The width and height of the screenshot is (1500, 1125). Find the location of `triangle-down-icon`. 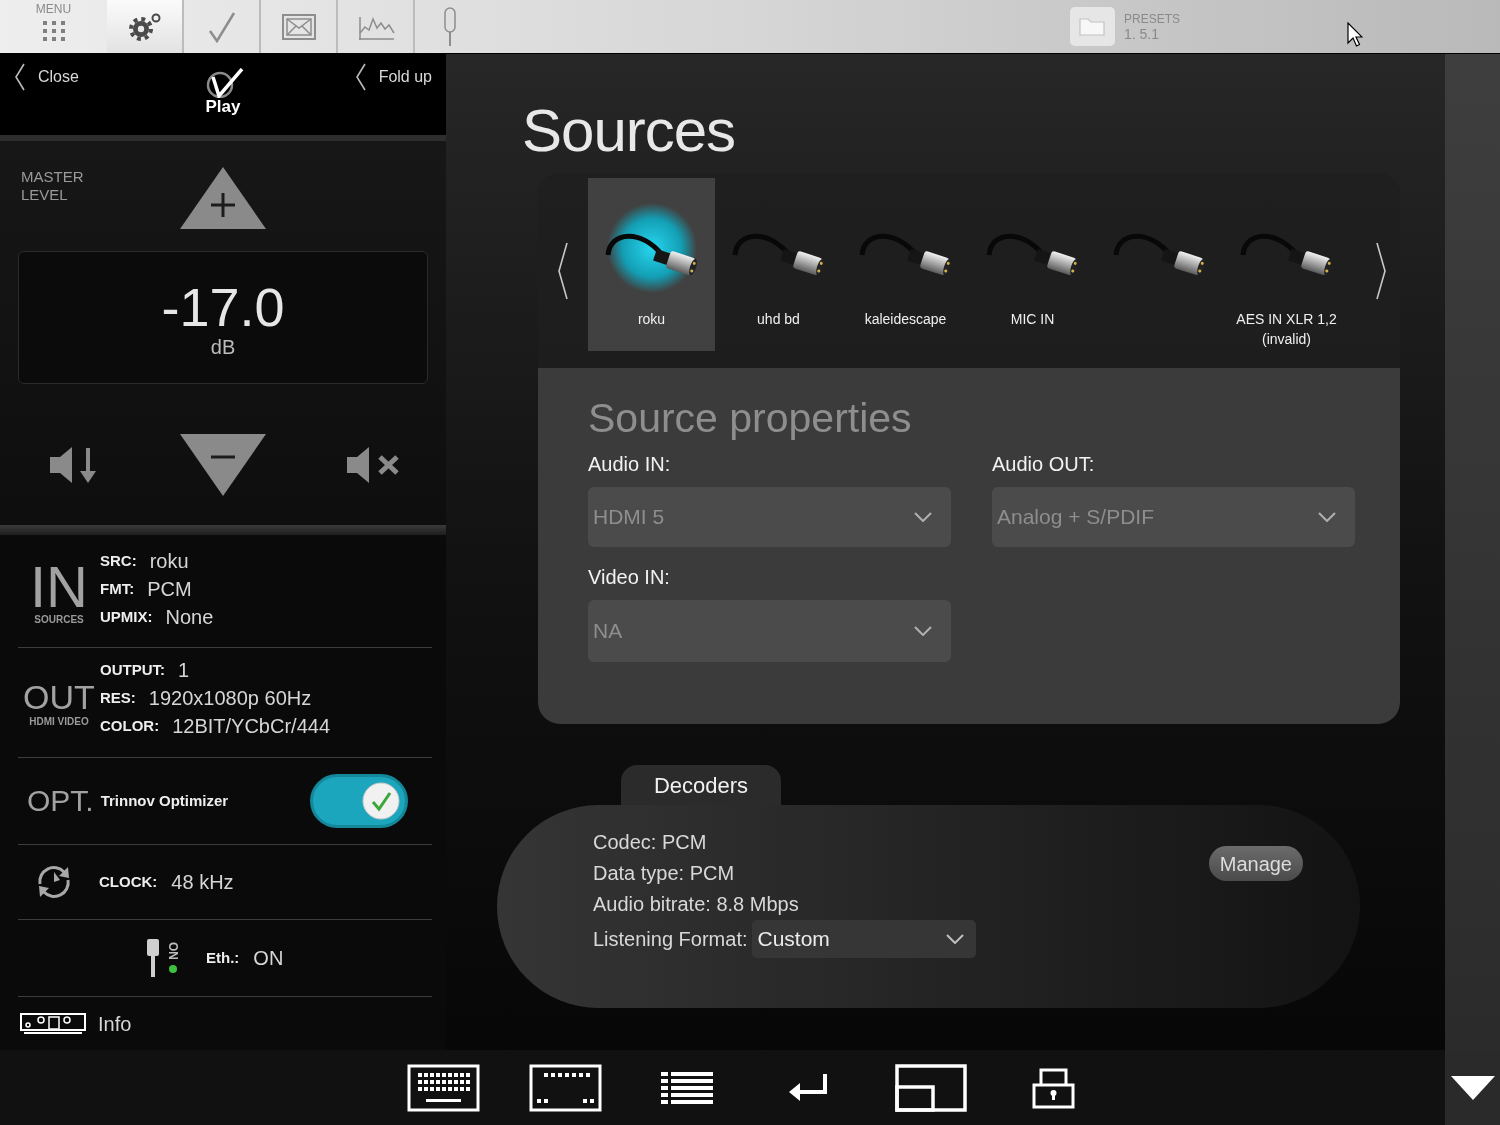

triangle-down-icon is located at coordinates (1472, 1087).